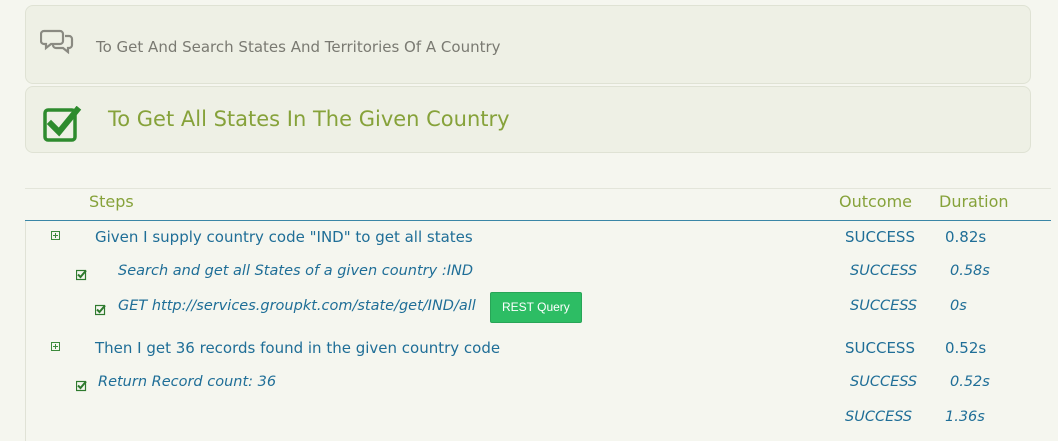  Describe the element at coordinates (309, 119) in the screenshot. I see `scenario-title: To Get All States In The Given Country` at that location.